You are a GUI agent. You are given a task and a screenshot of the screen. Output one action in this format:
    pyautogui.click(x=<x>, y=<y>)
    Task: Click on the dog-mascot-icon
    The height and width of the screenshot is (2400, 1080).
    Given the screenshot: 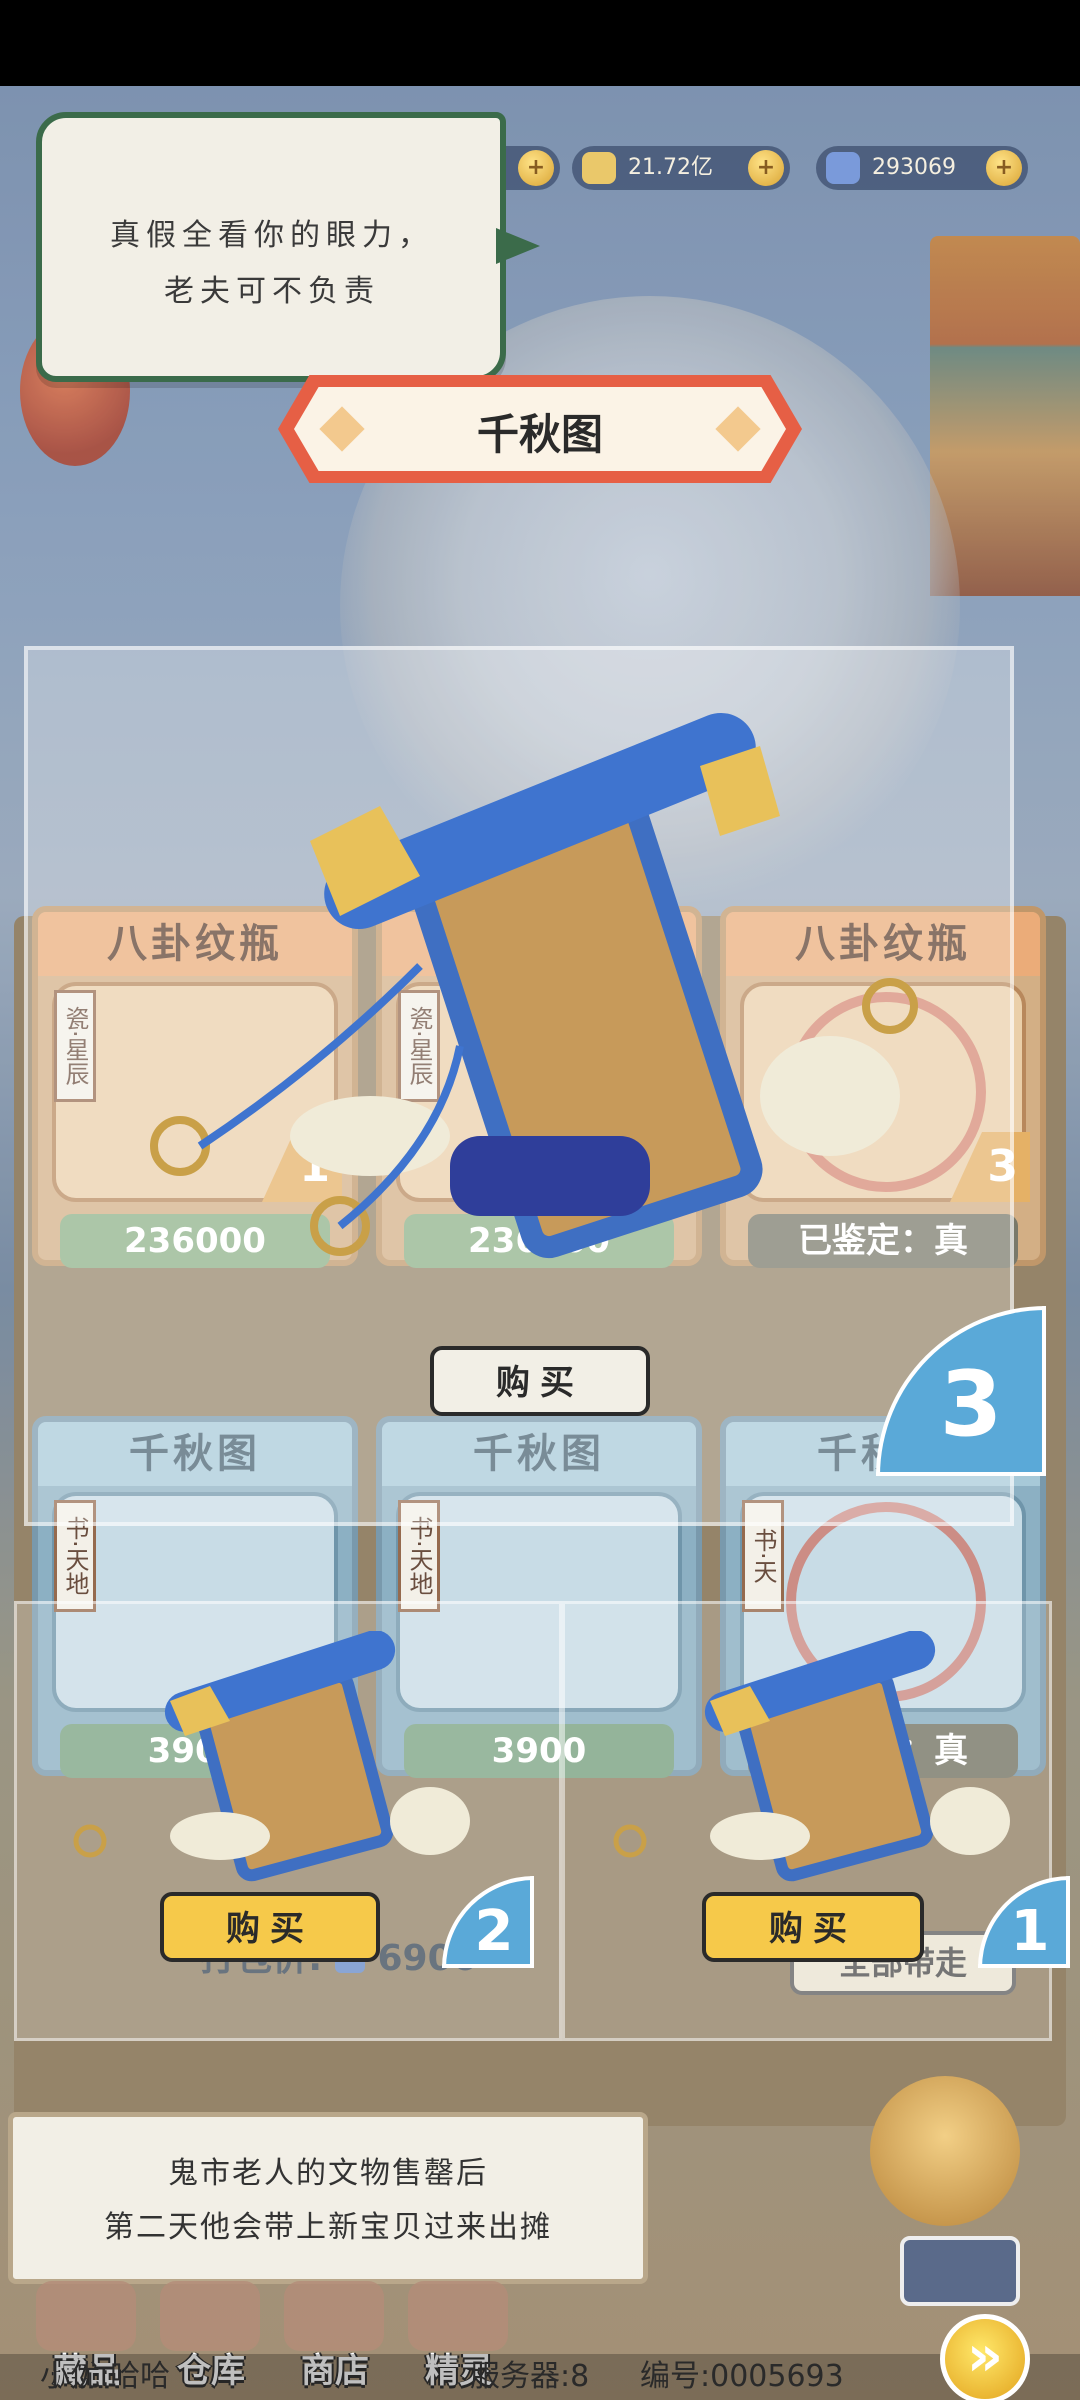 What is the action you would take?
    pyautogui.click(x=945, y=2151)
    